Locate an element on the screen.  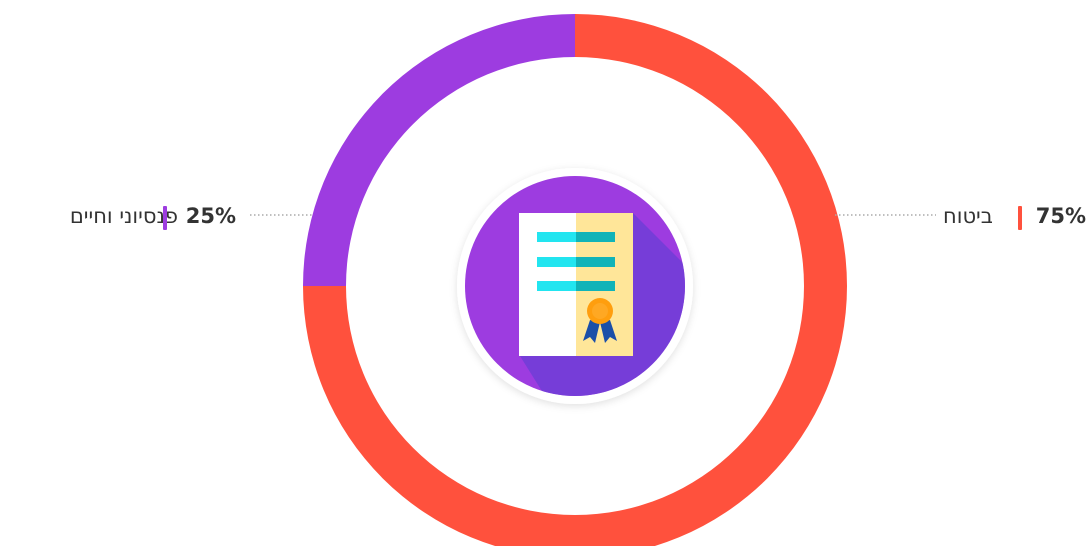
legend-marker-pension-life is located at coordinates (165, 218).